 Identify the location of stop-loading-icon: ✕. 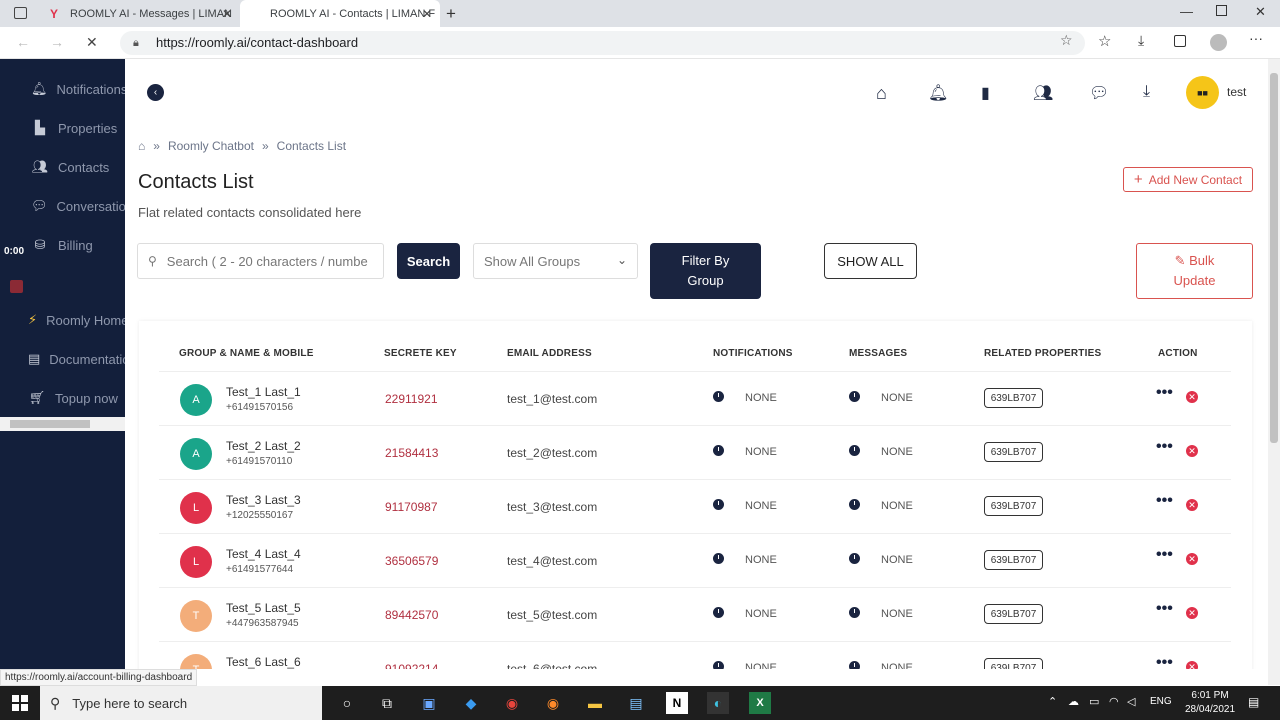
(92, 42).